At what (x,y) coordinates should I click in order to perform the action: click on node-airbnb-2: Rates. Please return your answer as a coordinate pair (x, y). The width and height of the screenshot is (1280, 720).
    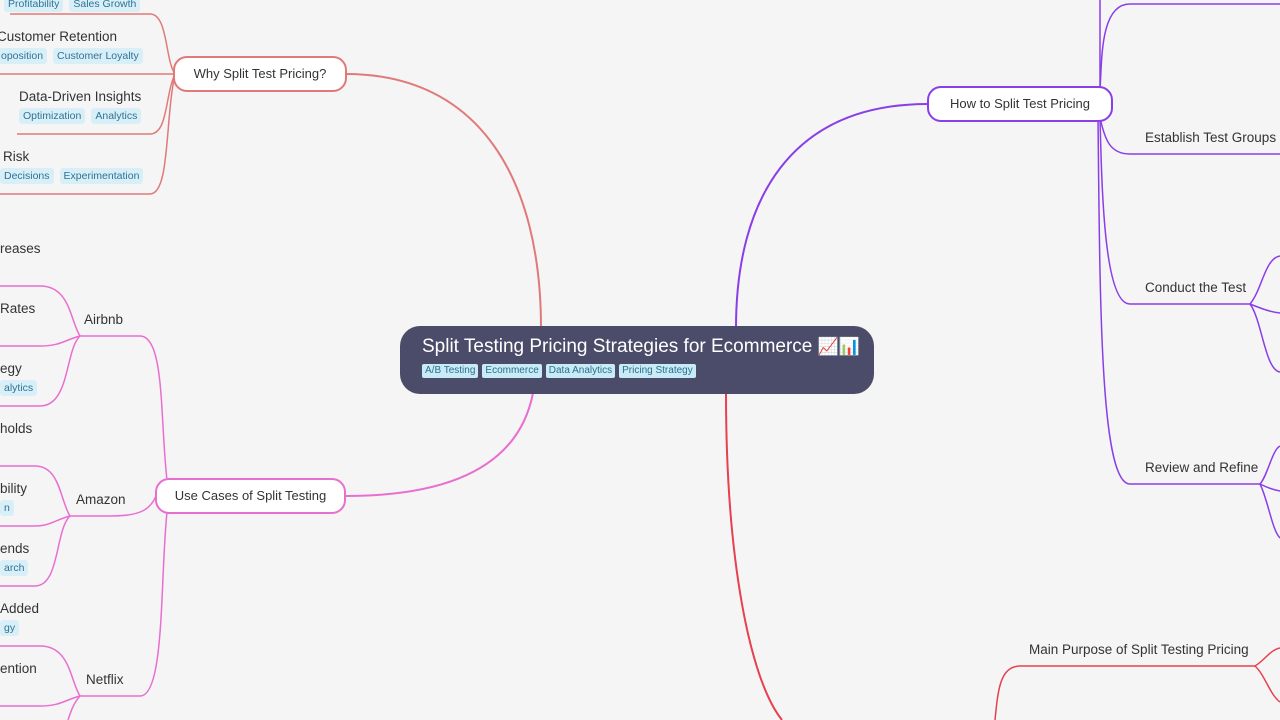
    Looking at the image, I should click on (17, 308).